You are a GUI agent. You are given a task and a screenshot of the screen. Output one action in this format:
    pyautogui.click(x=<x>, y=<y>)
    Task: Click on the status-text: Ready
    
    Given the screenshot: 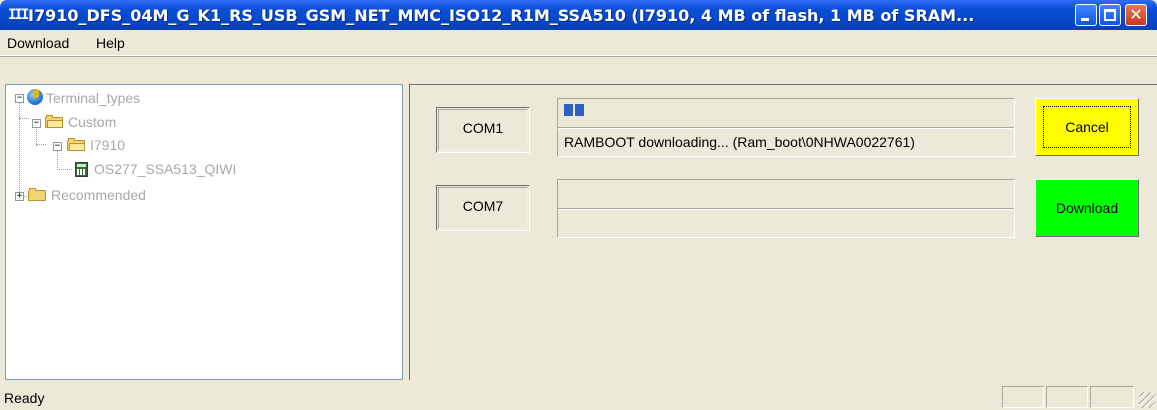 What is the action you would take?
    pyautogui.click(x=24, y=398)
    